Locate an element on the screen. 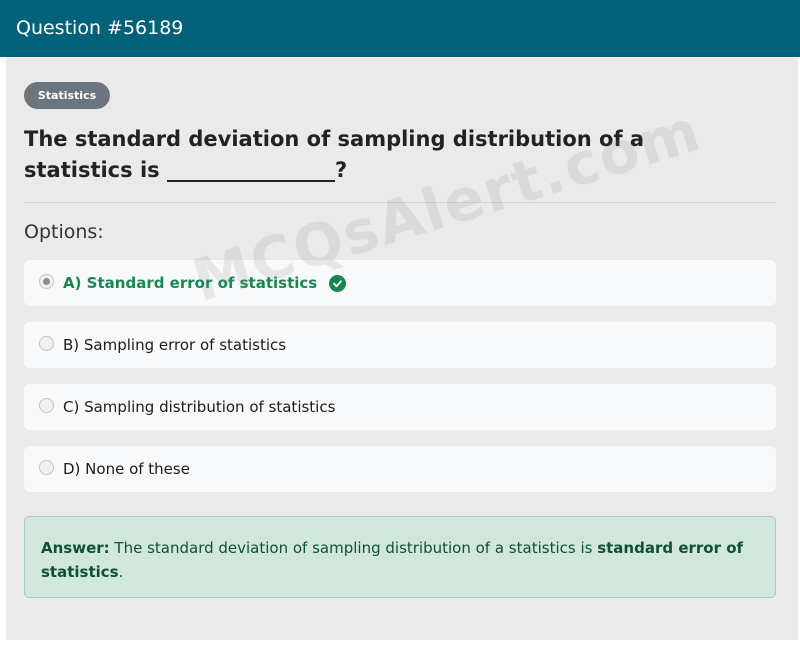 This screenshot has height=670, width=800. option-a: A) Standard error of statistics is located at coordinates (400, 283).